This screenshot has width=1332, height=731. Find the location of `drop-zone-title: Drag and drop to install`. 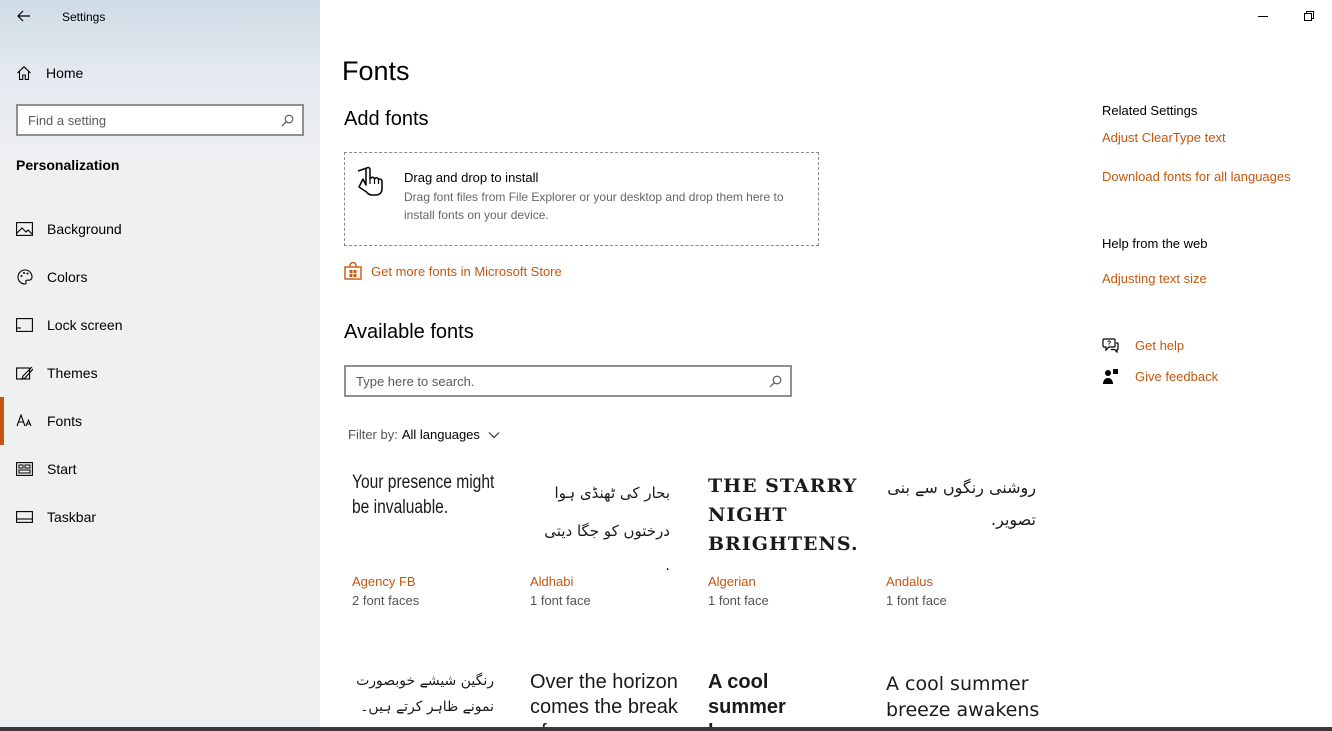

drop-zone-title: Drag and drop to install is located at coordinates (471, 177).